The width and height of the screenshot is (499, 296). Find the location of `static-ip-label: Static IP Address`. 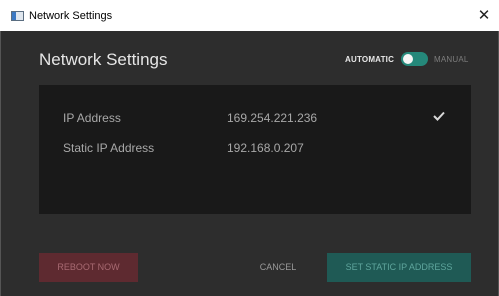

static-ip-label: Static IP Address is located at coordinates (109, 148).